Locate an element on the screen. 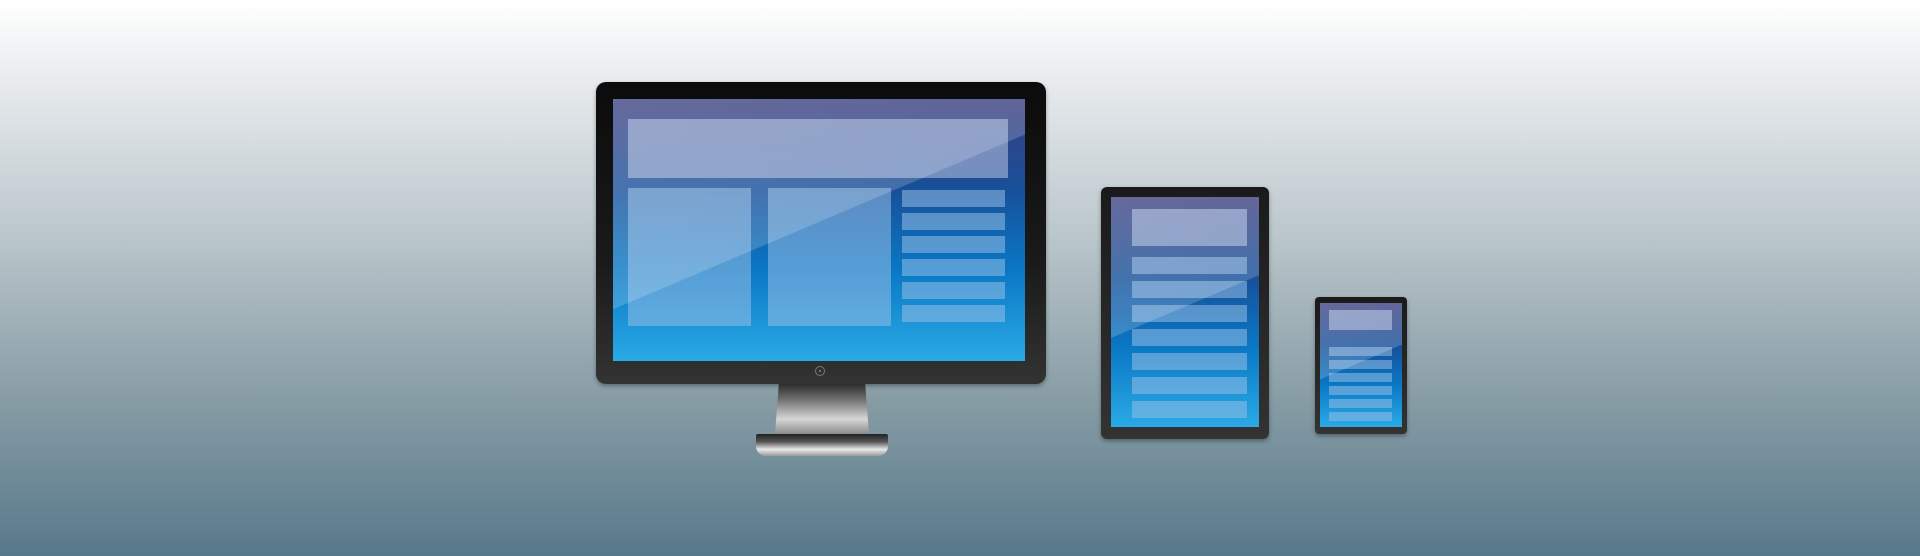 The height and width of the screenshot is (556, 1920). desktop-monitor-icon is located at coordinates (821, 233).